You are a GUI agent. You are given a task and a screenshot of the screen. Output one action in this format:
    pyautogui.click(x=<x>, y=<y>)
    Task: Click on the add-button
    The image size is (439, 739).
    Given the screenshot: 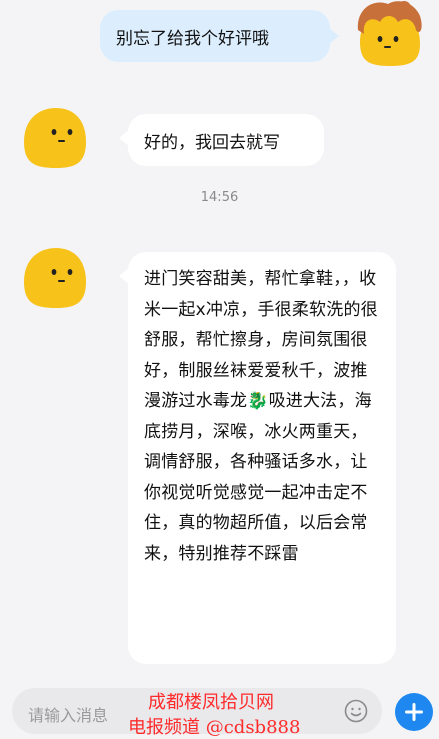 What is the action you would take?
    pyautogui.click(x=414, y=712)
    